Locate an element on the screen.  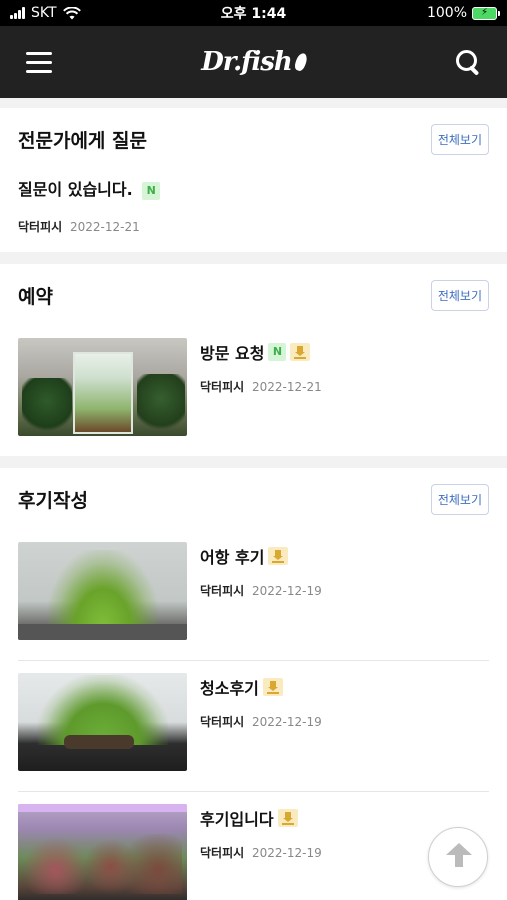
list-item: 후기입니다 닥터피시 2022-12-19 is located at coordinates (253, 846).